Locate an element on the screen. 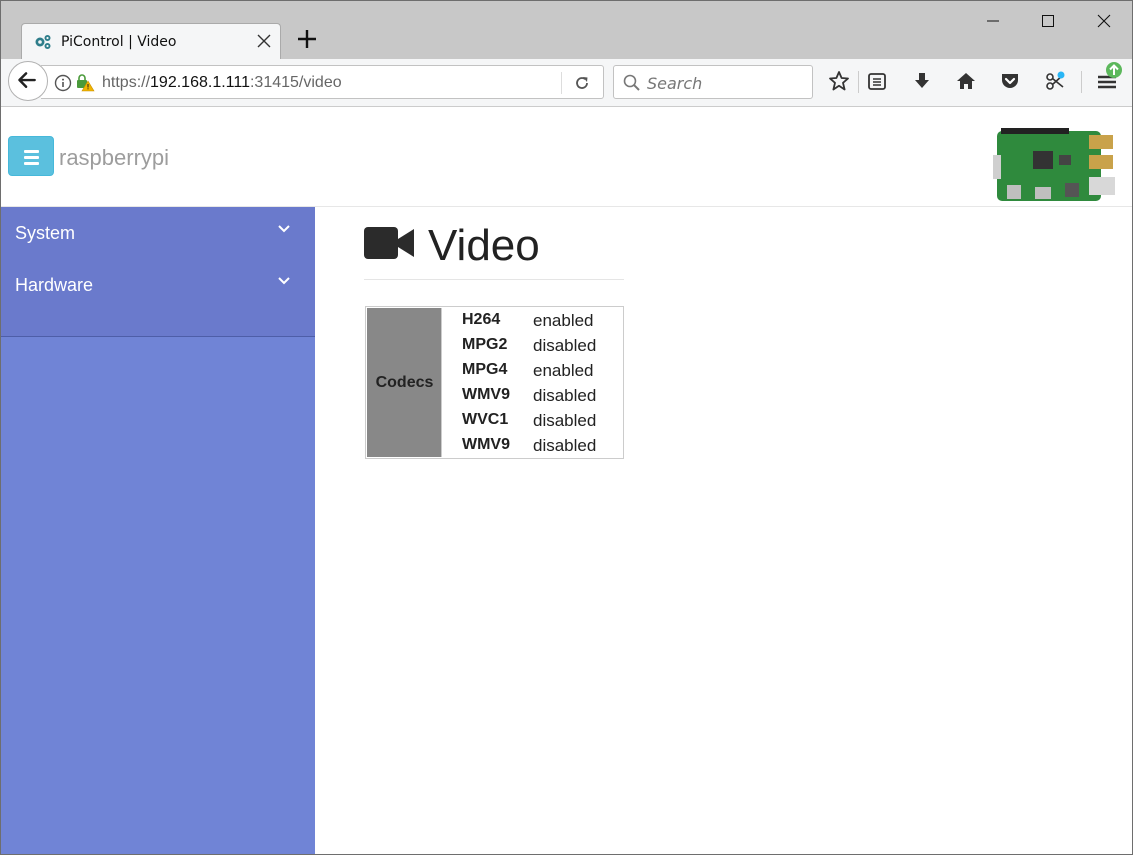 This screenshot has height=855, width=1133. codec-name: MPG2 is located at coordinates (485, 344).